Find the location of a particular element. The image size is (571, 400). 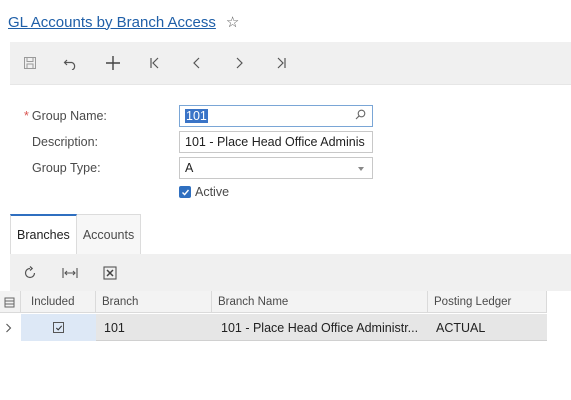

undo-icon is located at coordinates (69, 64).